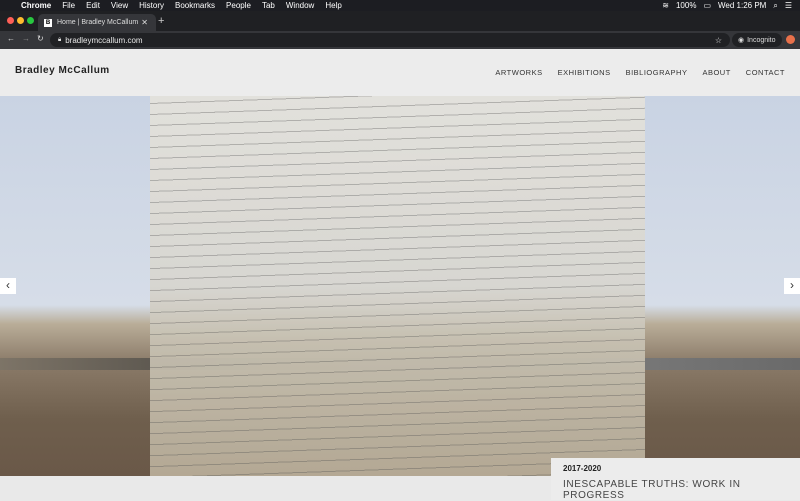 The image size is (800, 501). I want to click on menu-tab: Tab, so click(268, 5).